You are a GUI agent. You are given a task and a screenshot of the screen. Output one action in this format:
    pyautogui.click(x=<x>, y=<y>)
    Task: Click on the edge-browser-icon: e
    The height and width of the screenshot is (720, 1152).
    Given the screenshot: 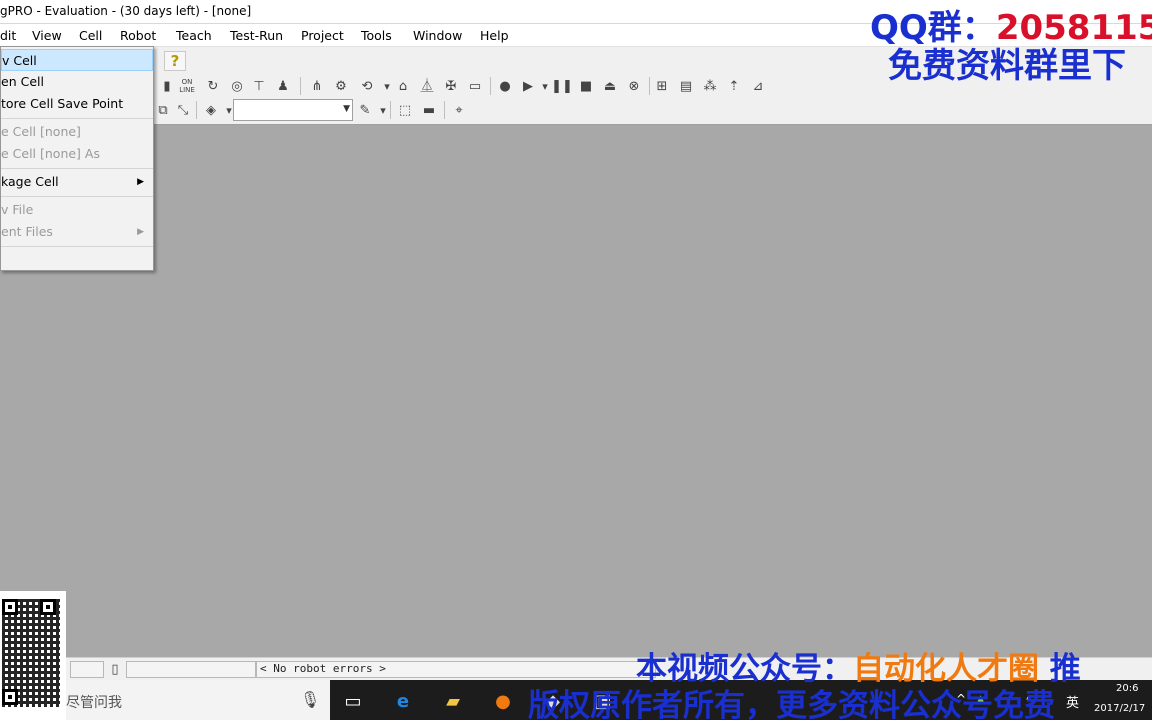 What is the action you would take?
    pyautogui.click(x=403, y=701)
    